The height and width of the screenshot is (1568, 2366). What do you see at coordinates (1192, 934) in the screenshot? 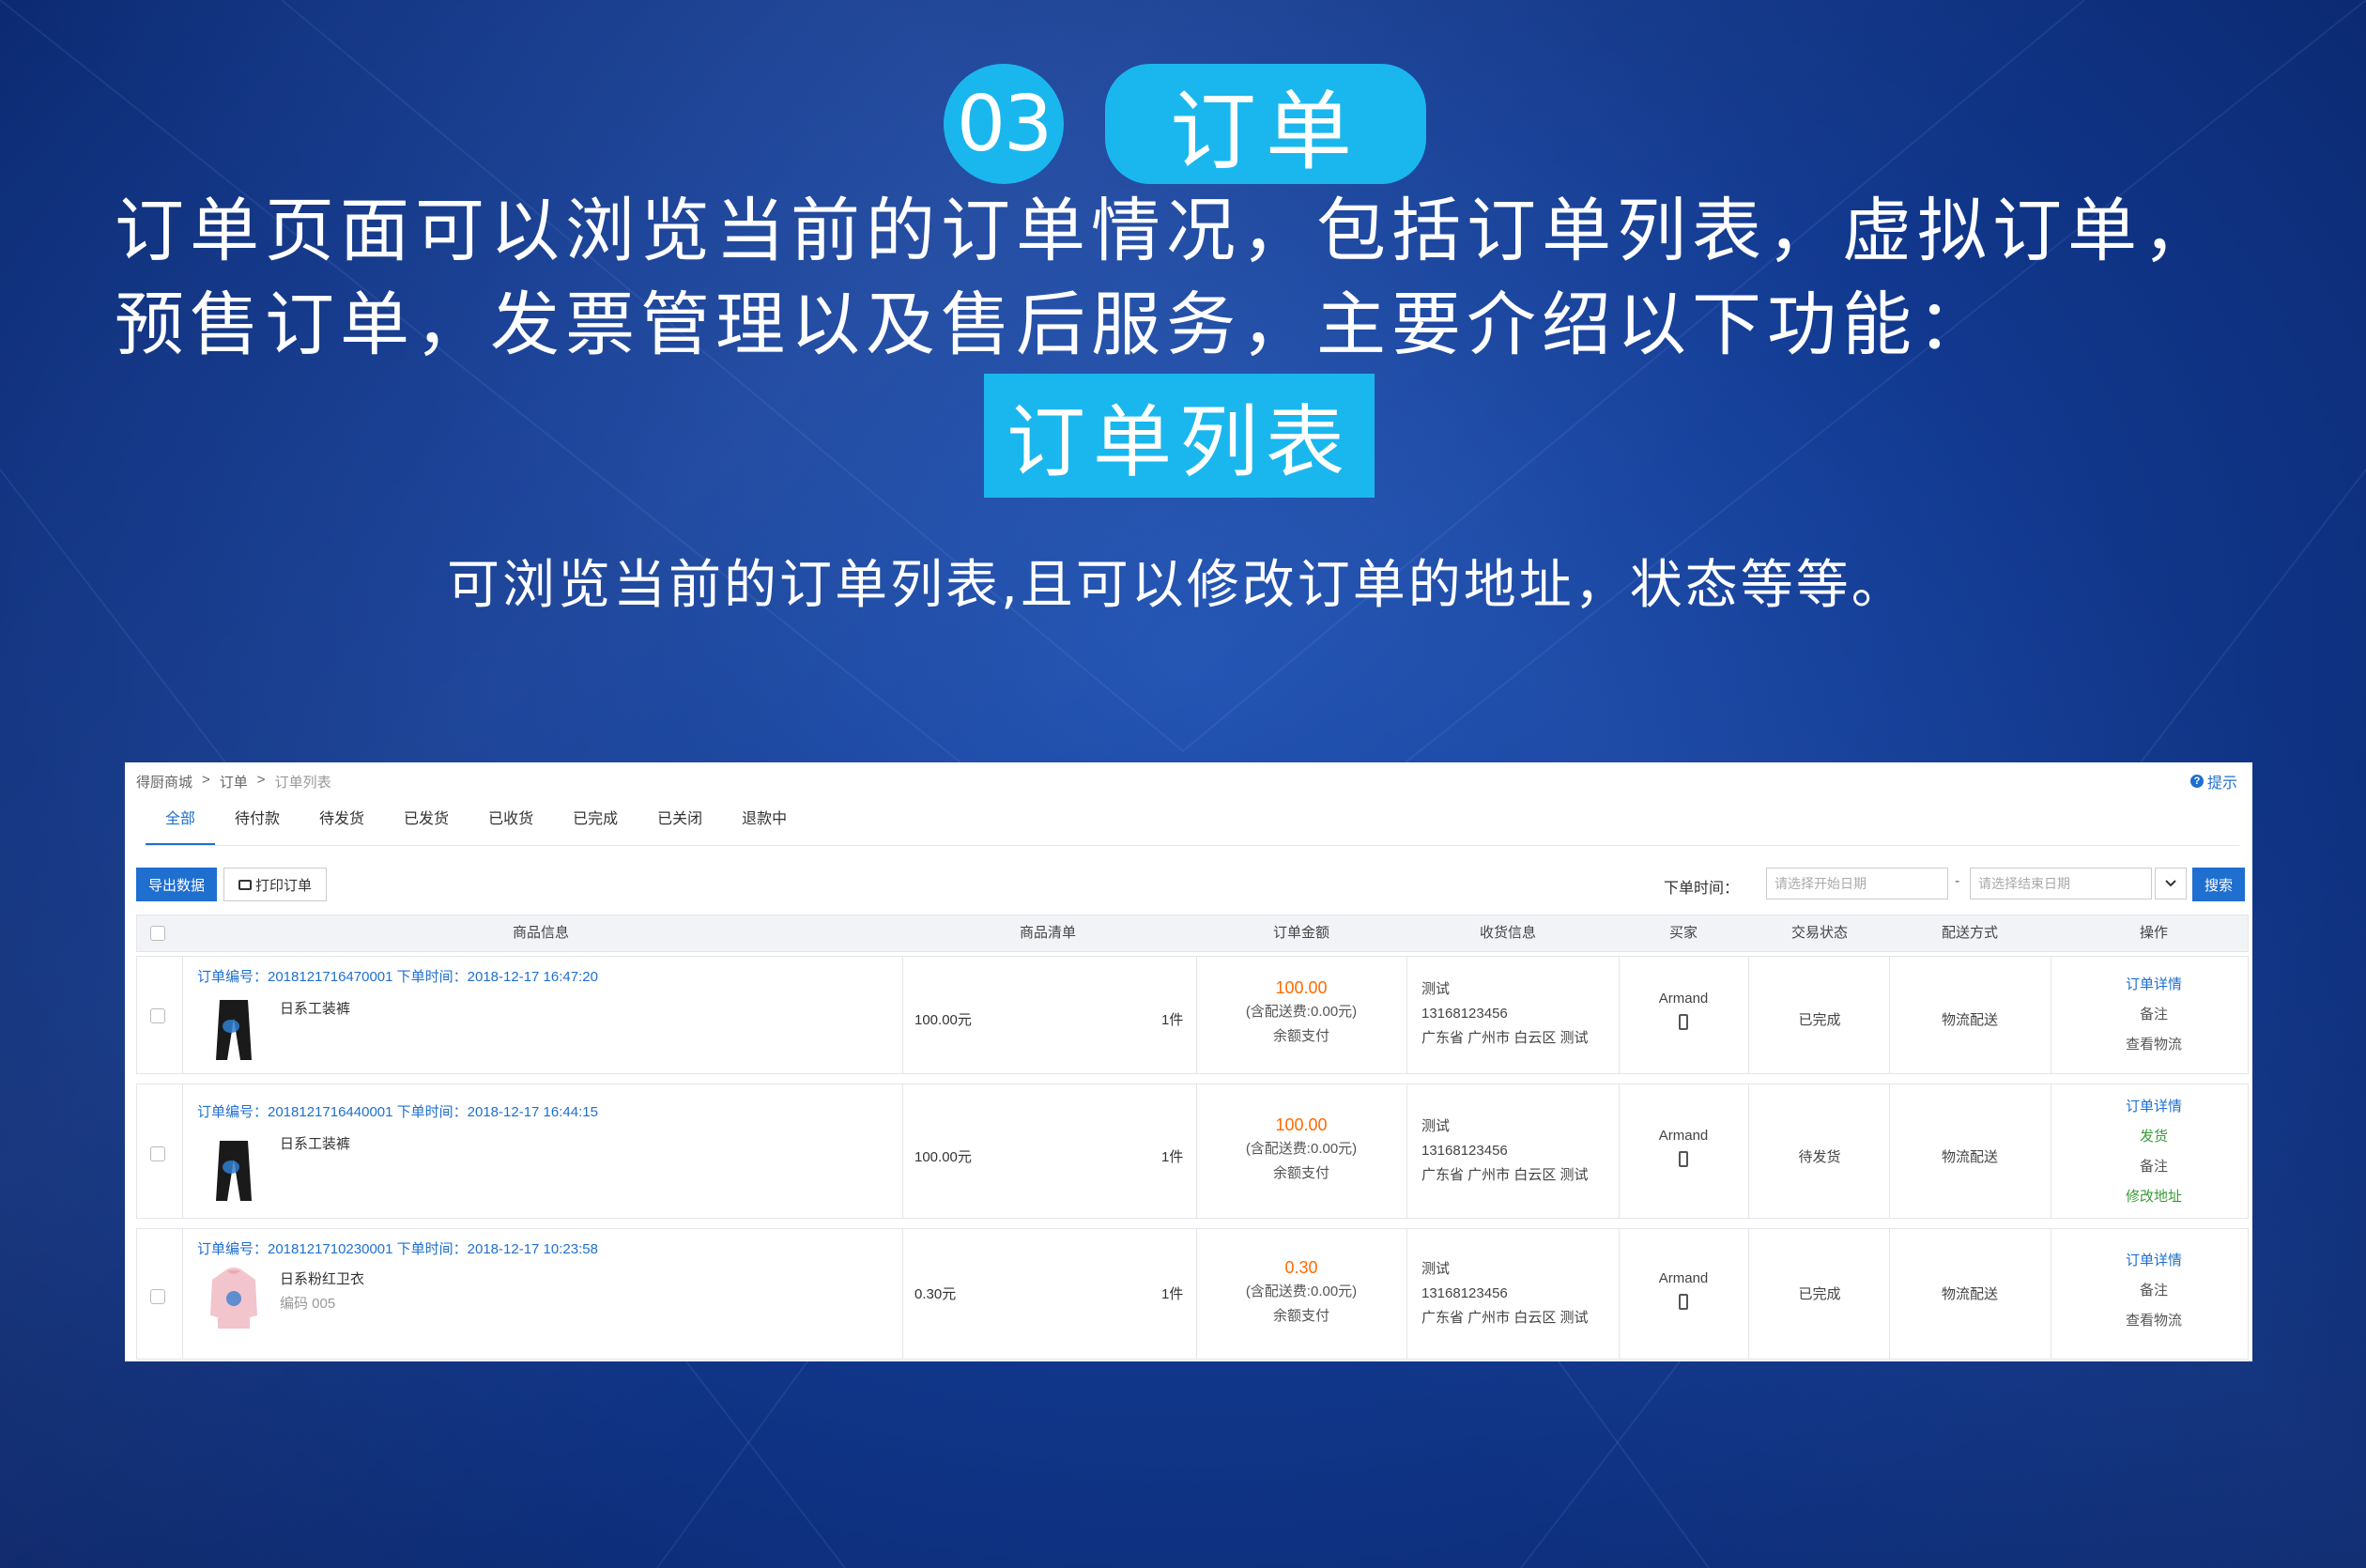
I see `table-header: 商品信息 商品清单 订单金额 收货信息 买家 交易状态 配送方式 操作` at bounding box center [1192, 934].